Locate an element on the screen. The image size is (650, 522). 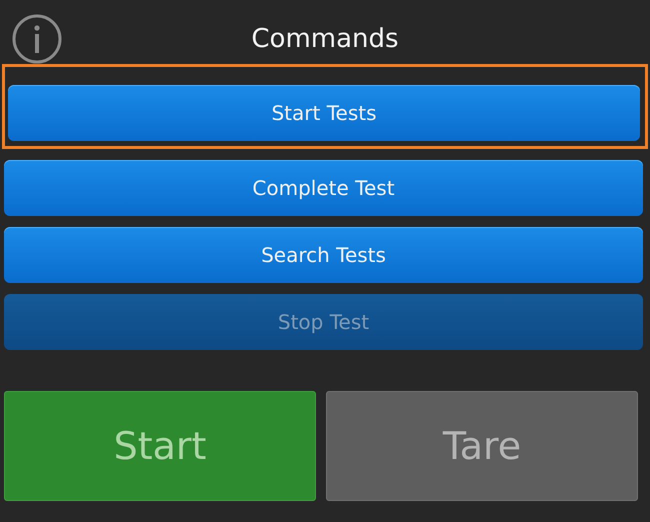
tare-button: Tare is located at coordinates (482, 446).